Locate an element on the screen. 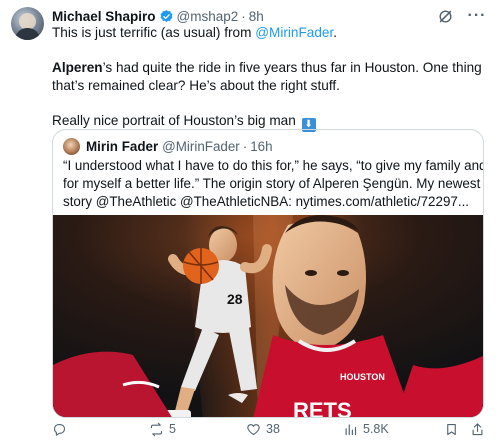  tweet-header: Michael Shapiro @mshap2 · 8h is located at coordinates (158, 16).